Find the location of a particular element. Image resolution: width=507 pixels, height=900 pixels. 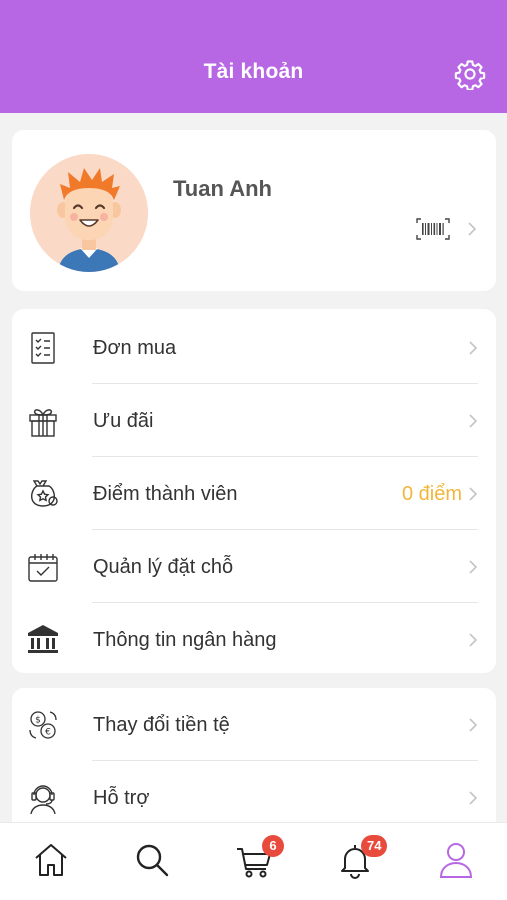

menu-item-member-points: Điểm thành viên 0 điểm is located at coordinates (254, 493).